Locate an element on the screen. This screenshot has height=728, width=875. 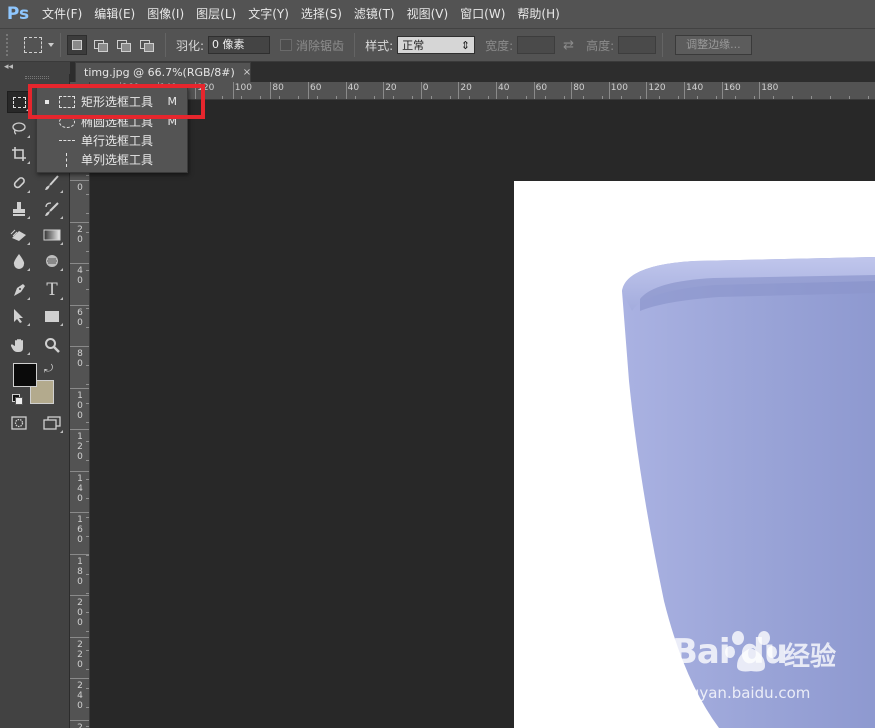
ruler-label: 60 is located at coordinates (541, 88).